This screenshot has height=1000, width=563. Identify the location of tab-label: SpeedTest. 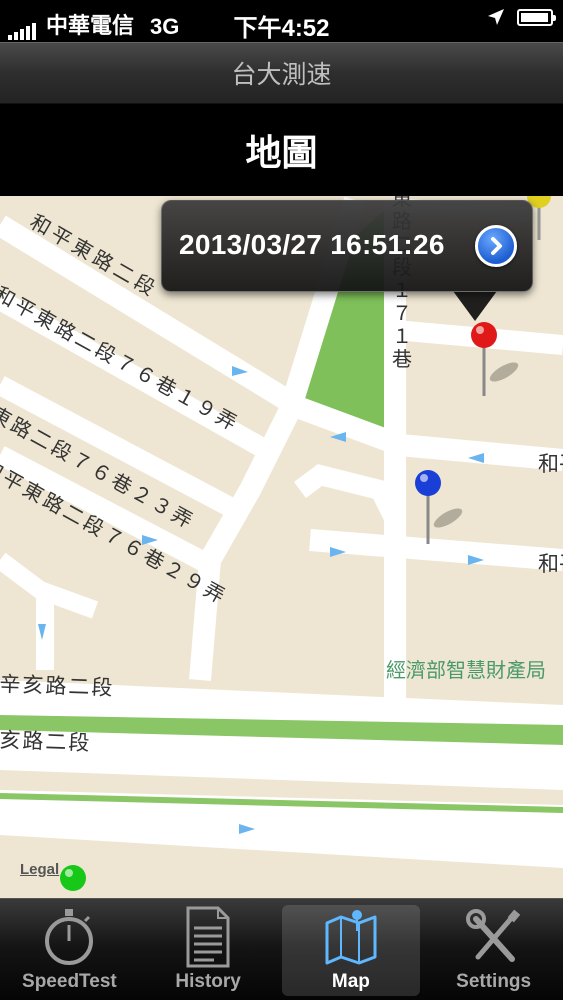
(69, 981).